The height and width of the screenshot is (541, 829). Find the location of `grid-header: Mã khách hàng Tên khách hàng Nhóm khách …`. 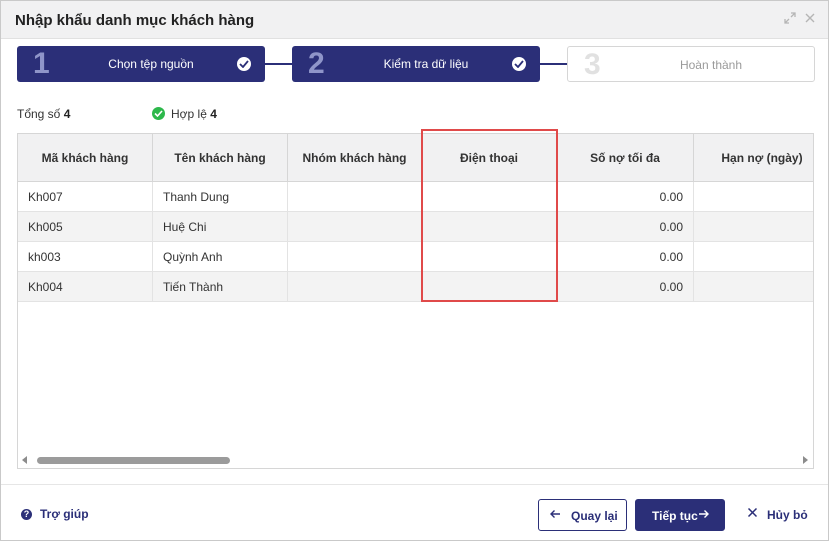

grid-header: Mã khách hàng Tên khách hàng Nhóm khách … is located at coordinates (415, 158).